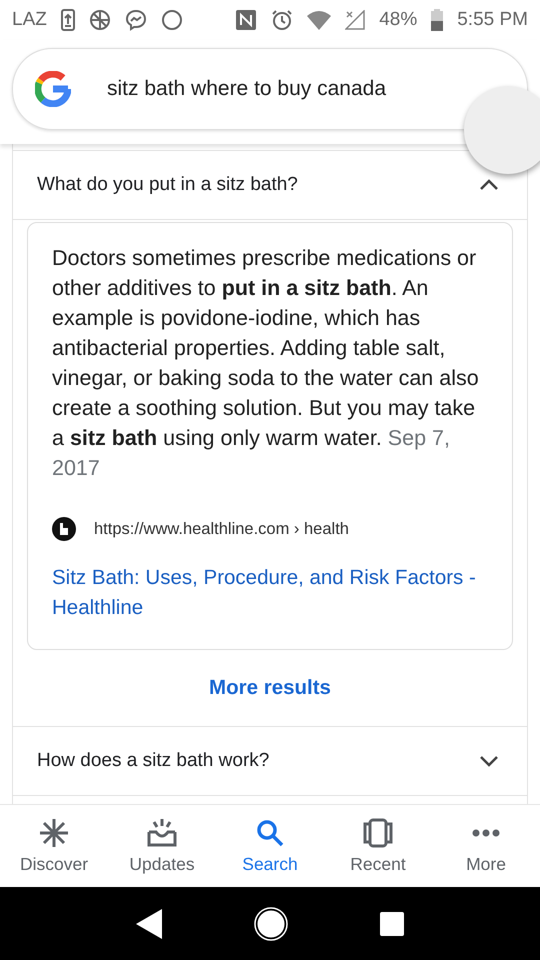 Image resolution: width=540 pixels, height=960 pixels. I want to click on question-row: What do you put in a sitz bath?, so click(270, 185).